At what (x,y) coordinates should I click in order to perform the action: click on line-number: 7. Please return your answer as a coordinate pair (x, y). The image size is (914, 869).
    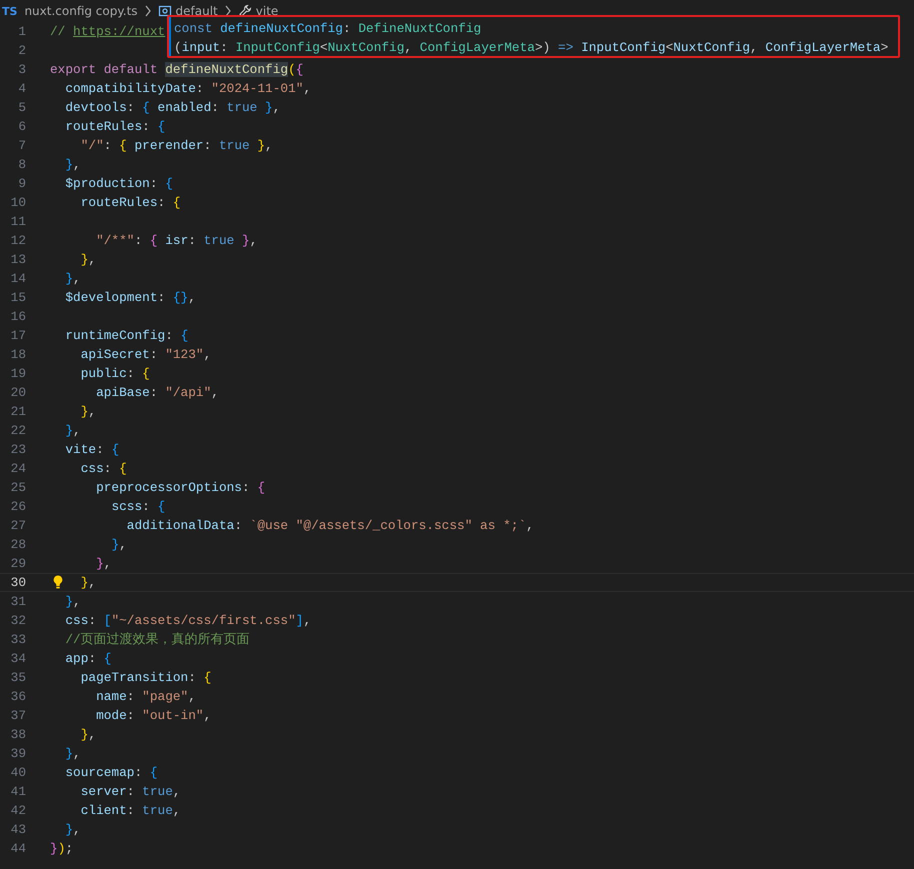
    Looking at the image, I should click on (22, 146).